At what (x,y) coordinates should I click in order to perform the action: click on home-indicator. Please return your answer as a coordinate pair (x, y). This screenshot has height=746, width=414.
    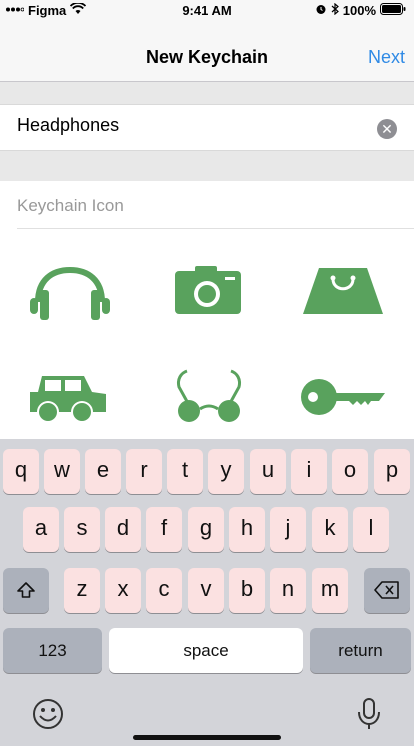
    Looking at the image, I should click on (207, 737).